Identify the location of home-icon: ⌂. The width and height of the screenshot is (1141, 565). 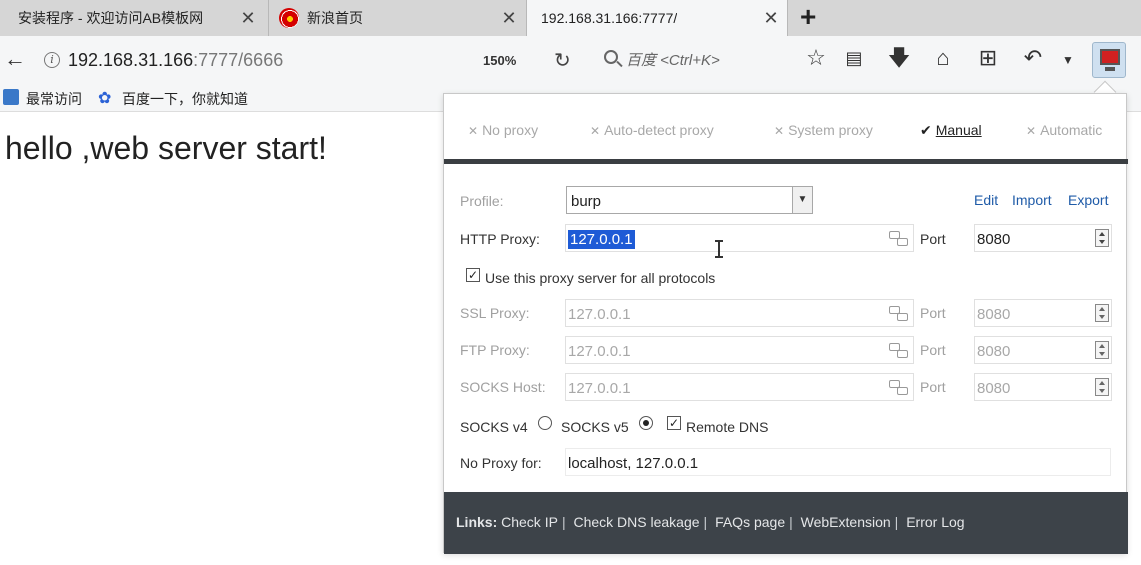
(943, 58).